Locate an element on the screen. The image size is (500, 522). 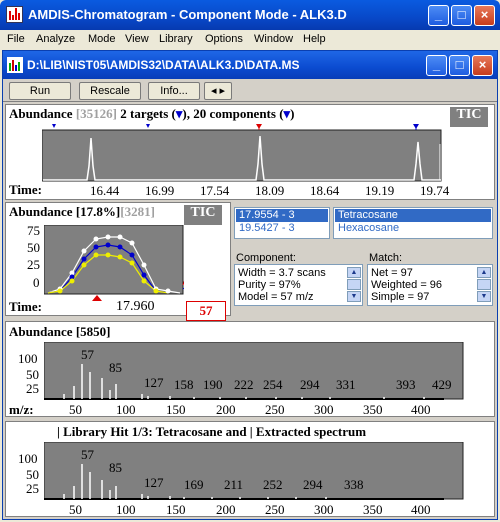
menu-options: Options is located at coordinates (224, 39).